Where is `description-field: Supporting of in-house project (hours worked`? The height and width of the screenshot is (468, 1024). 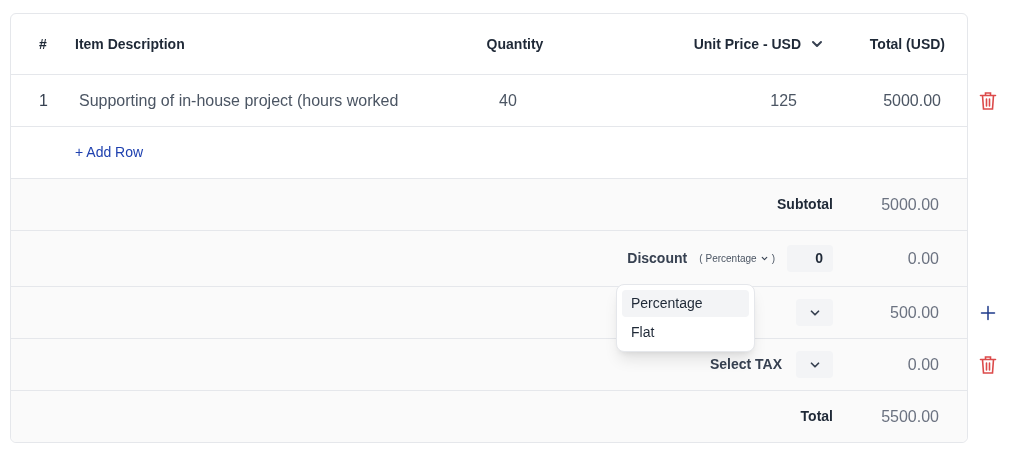 description-field: Supporting of in-house project (hours worked is located at coordinates (237, 100).